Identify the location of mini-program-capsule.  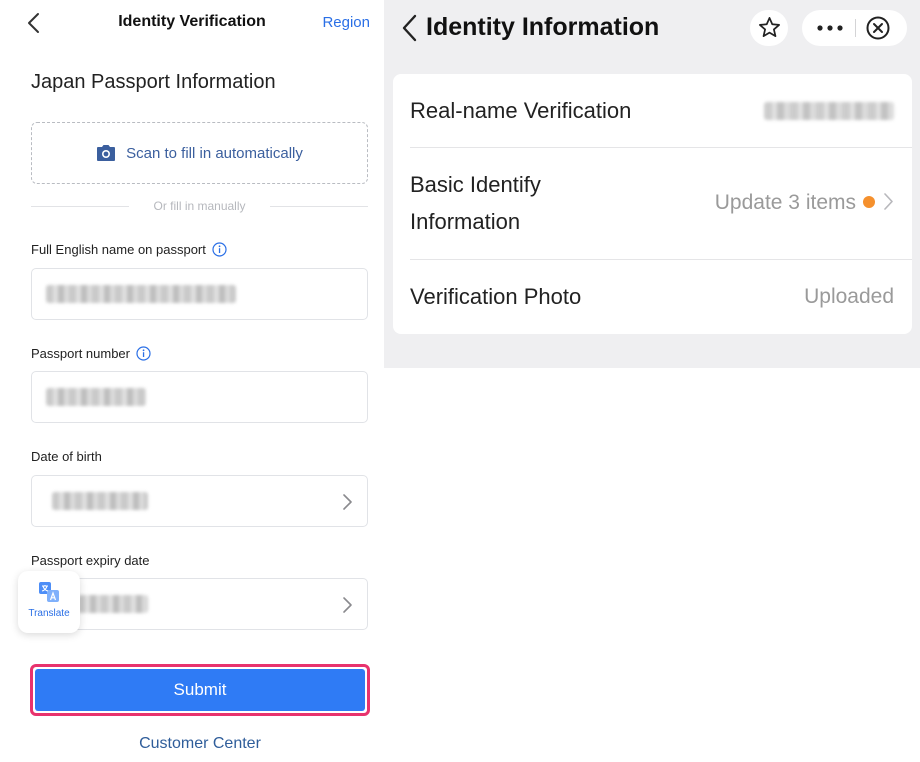
(854, 28).